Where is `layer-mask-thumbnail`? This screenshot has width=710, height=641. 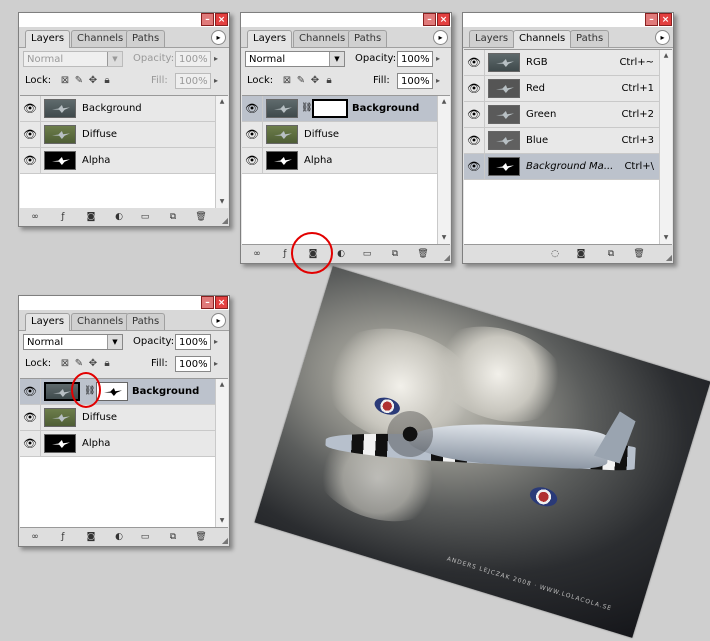 layer-mask-thumbnail is located at coordinates (330, 108).